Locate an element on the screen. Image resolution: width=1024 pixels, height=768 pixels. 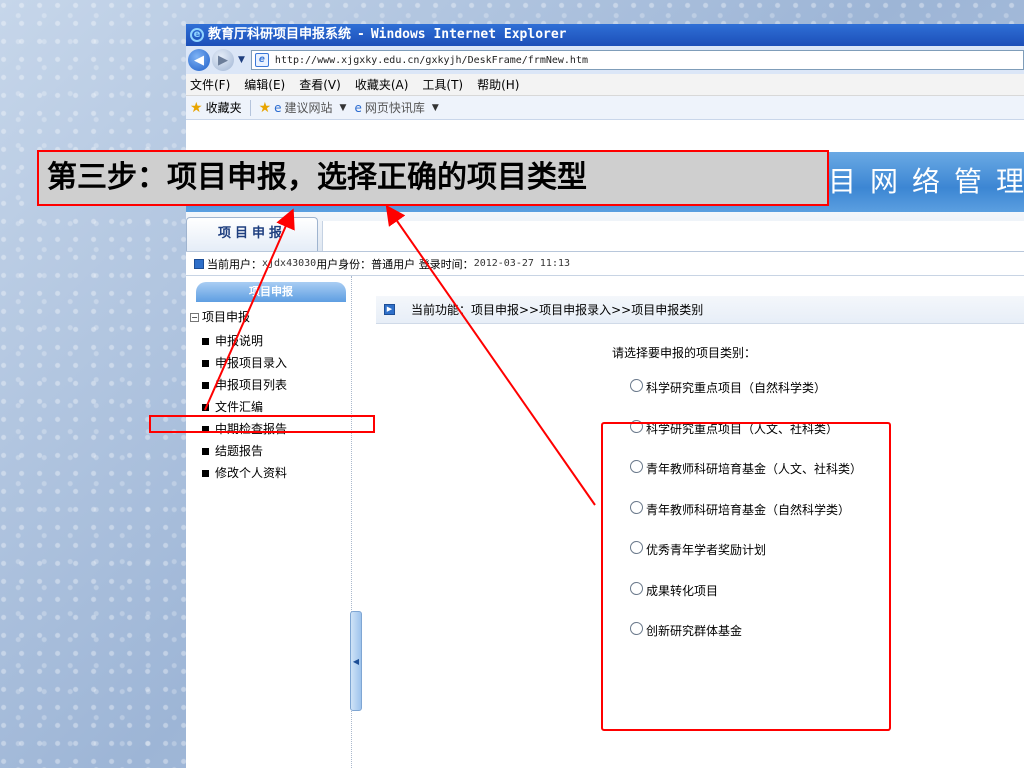
favorites-button: 收藏夹 is located at coordinates (224, 107).